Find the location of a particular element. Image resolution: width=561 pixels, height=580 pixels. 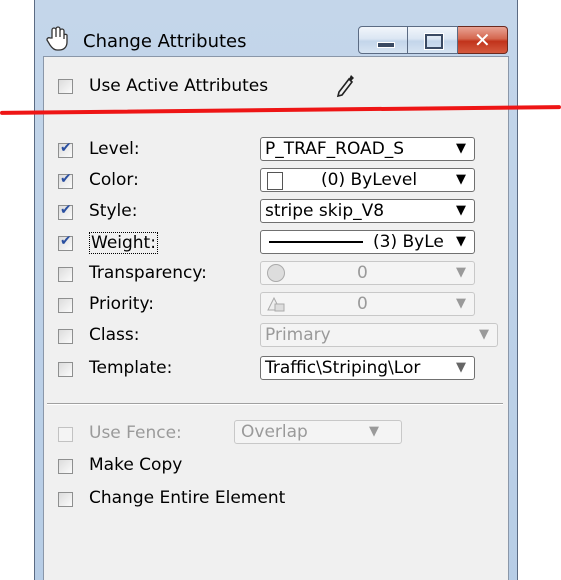

hand-cursor-icon is located at coordinates (57, 38).